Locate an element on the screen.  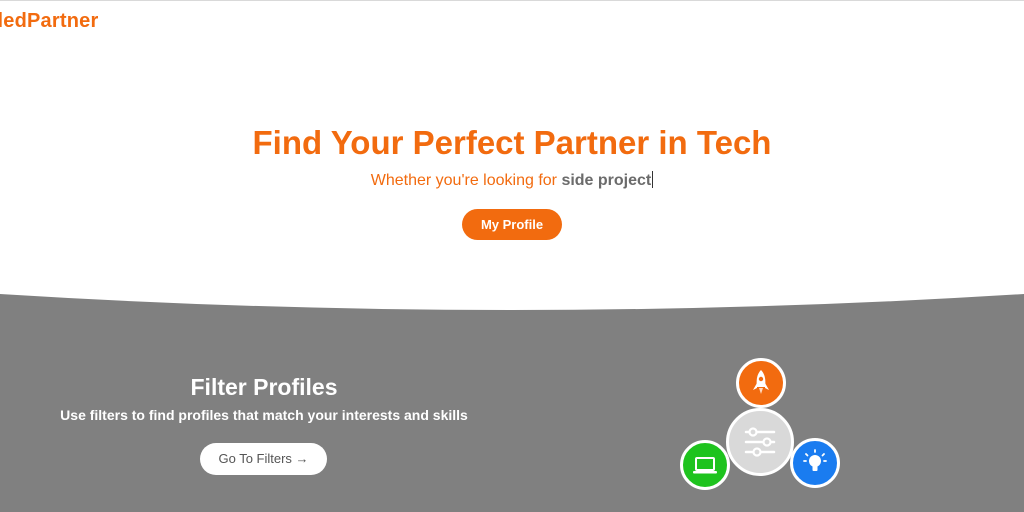
hero-subtitle: Whether you're looking for side project is located at coordinates (512, 181).